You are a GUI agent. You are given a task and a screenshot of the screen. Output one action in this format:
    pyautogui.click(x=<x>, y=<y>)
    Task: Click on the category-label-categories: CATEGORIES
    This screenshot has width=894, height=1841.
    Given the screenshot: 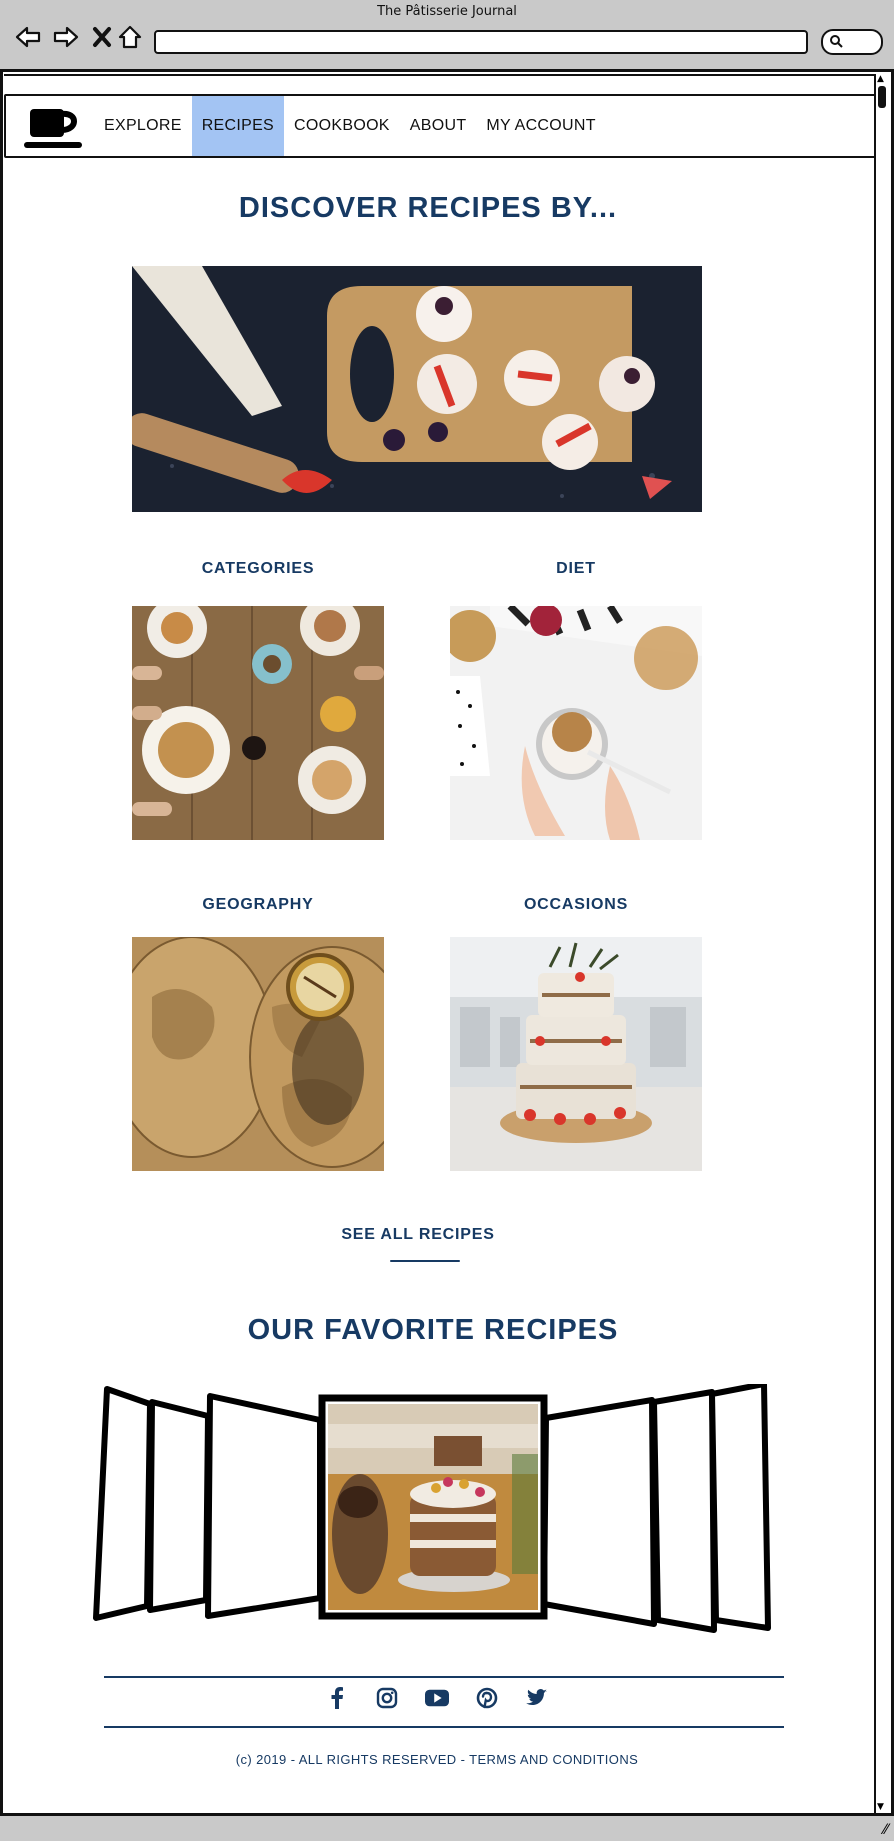 What is the action you would take?
    pyautogui.click(x=258, y=569)
    